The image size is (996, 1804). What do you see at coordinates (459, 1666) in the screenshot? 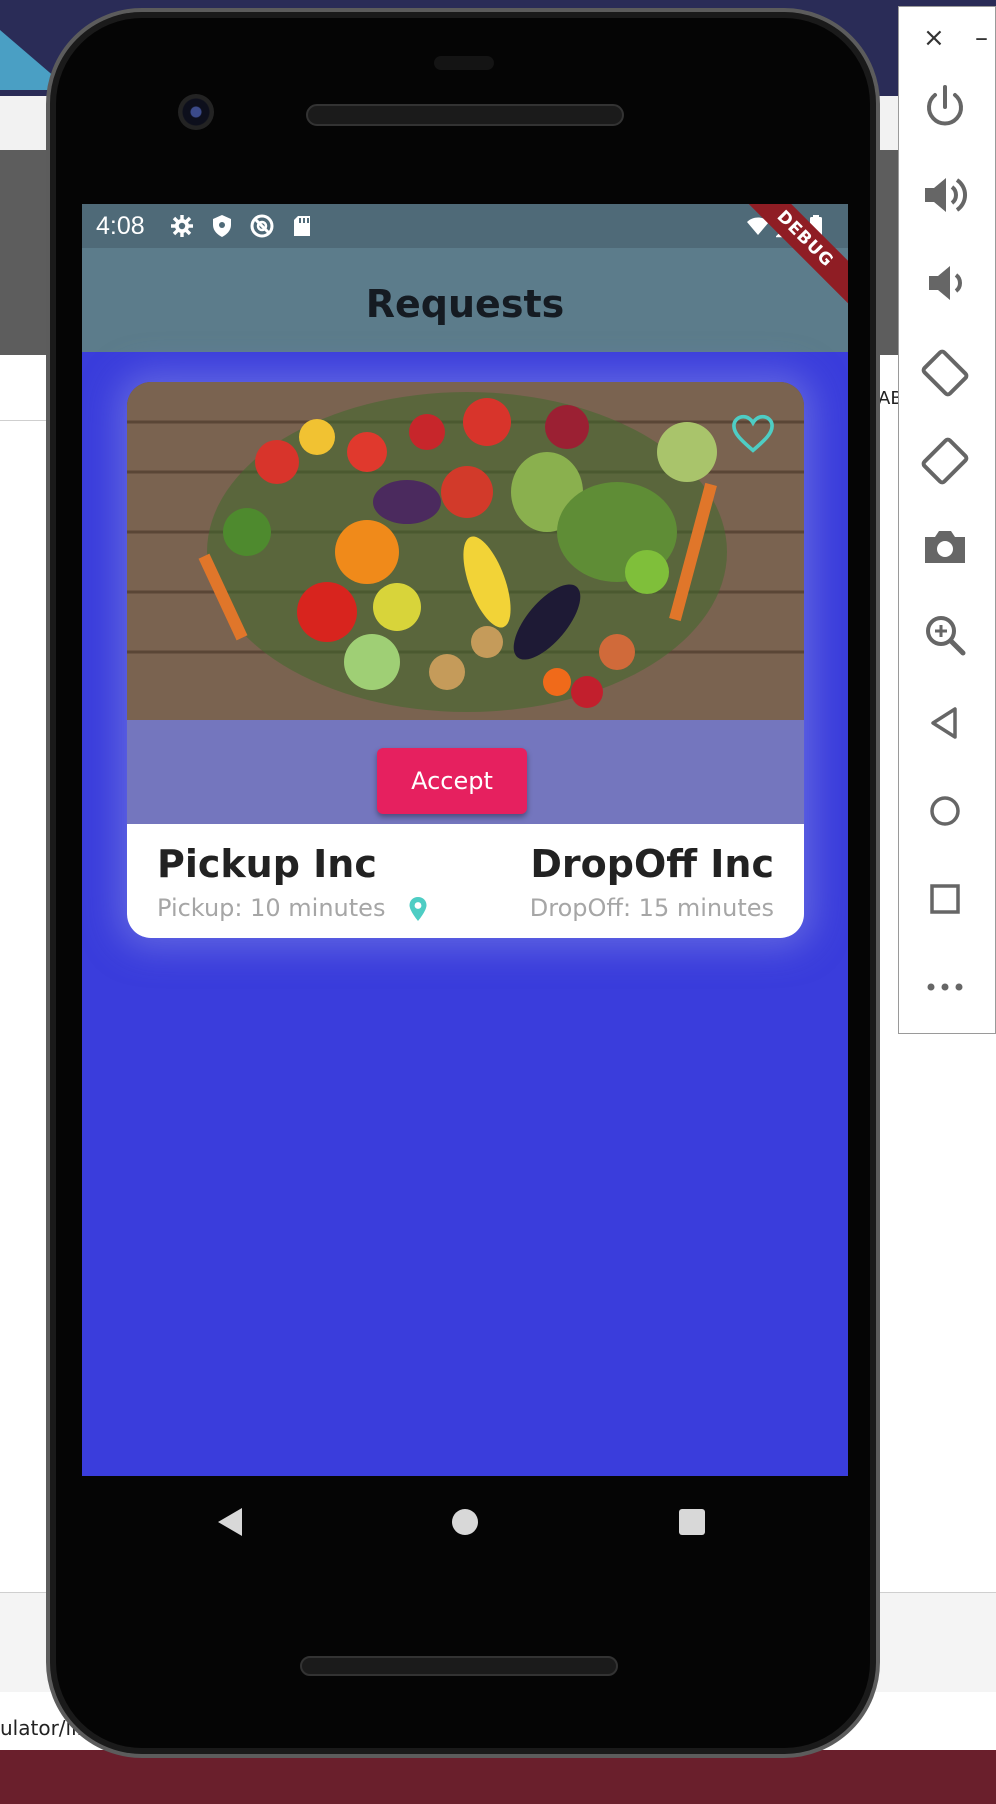
I see `phone-speaker` at bounding box center [459, 1666].